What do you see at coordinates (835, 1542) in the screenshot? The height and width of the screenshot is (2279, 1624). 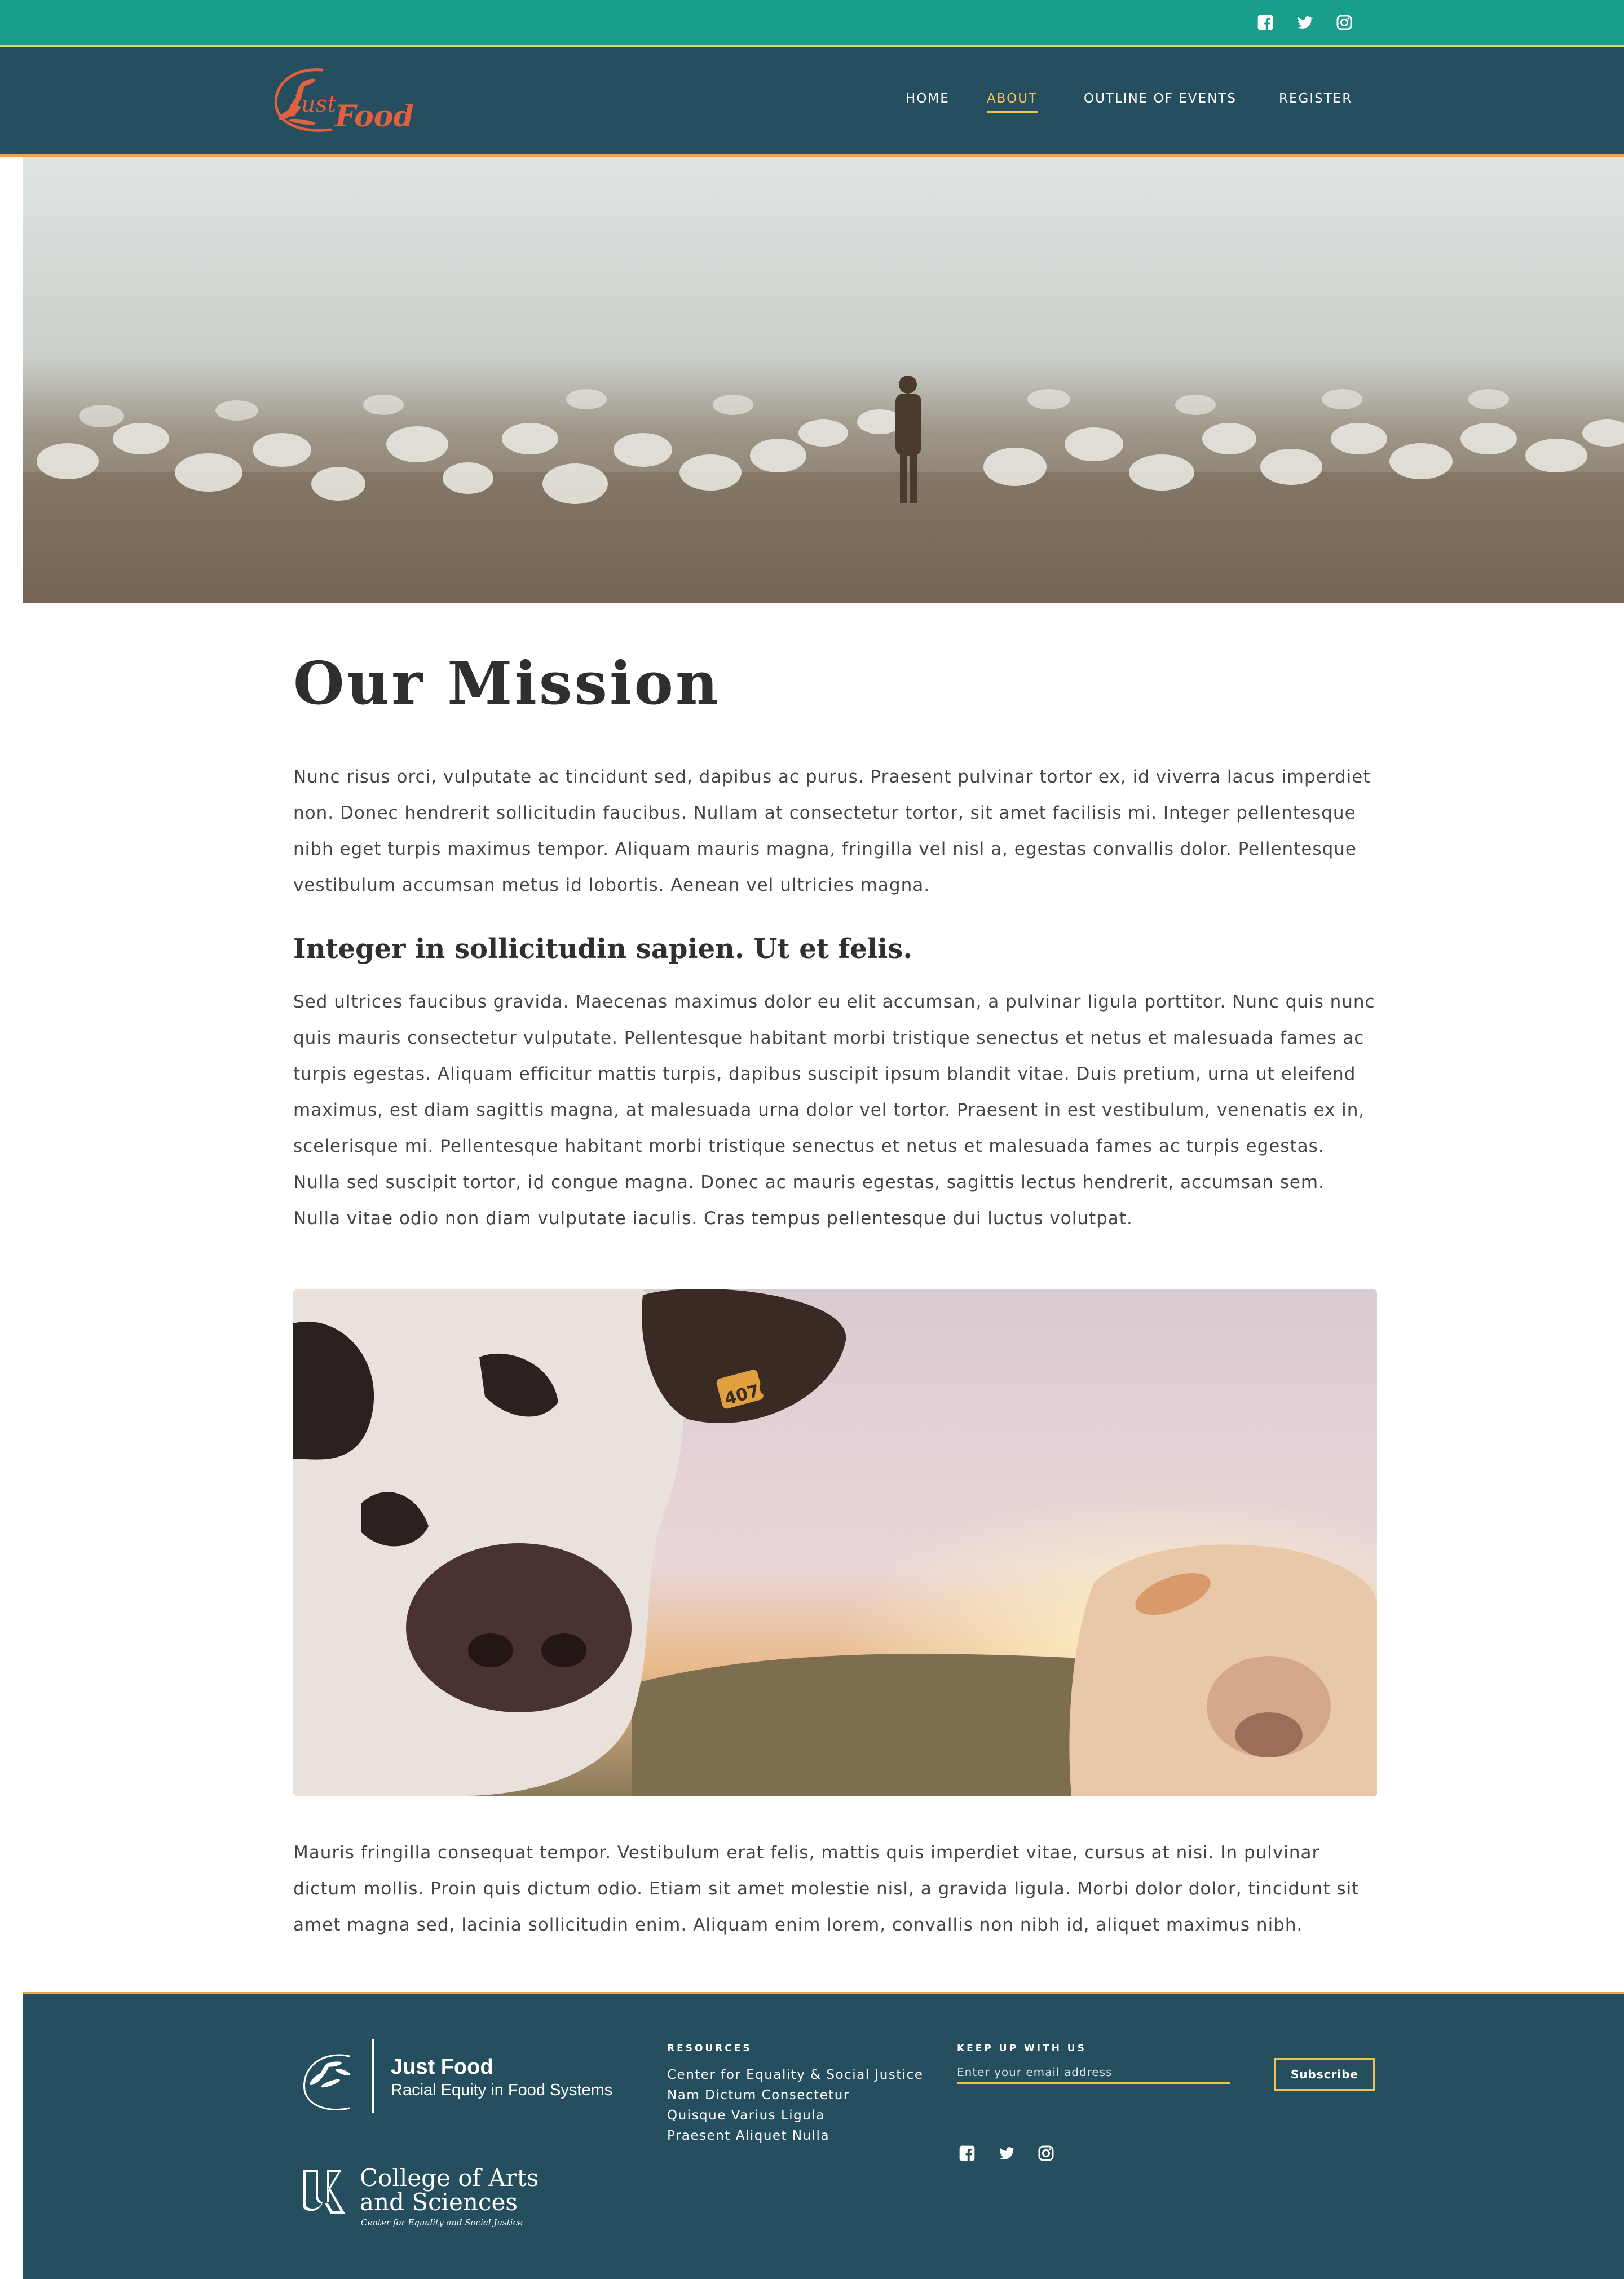 I see `cows-image: 4076` at bounding box center [835, 1542].